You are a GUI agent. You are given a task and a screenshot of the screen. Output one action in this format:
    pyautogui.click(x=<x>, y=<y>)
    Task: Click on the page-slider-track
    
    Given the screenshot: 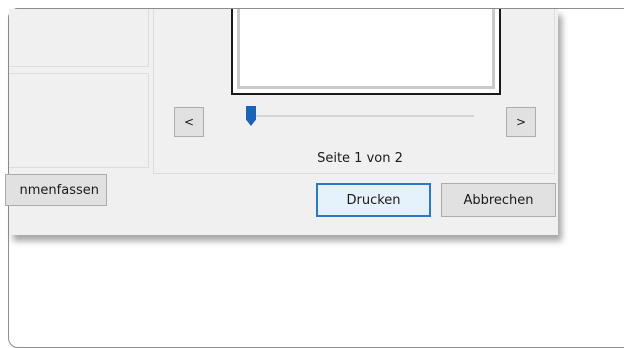 What is the action you would take?
    pyautogui.click(x=363, y=116)
    